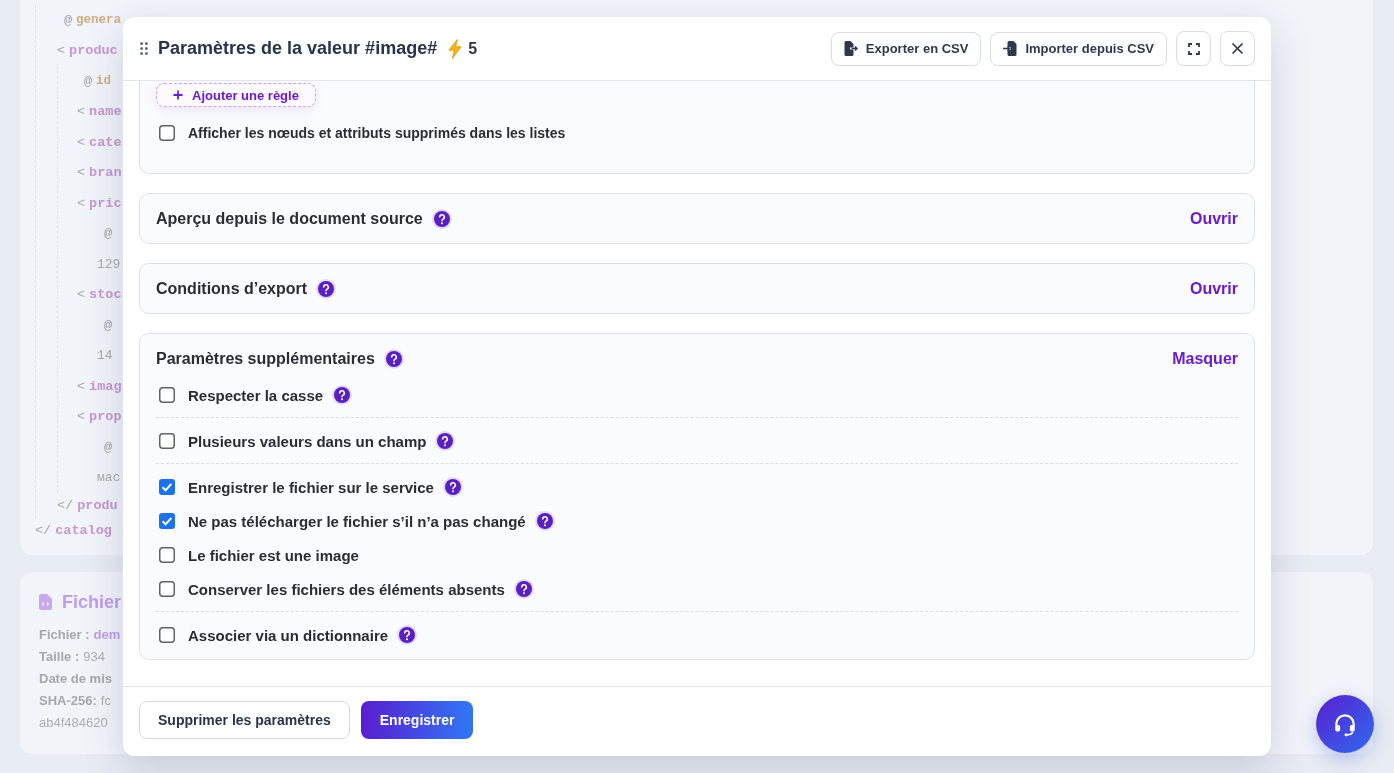  Describe the element at coordinates (105, 701) in the screenshot. I see `file-info-value: fc` at that location.